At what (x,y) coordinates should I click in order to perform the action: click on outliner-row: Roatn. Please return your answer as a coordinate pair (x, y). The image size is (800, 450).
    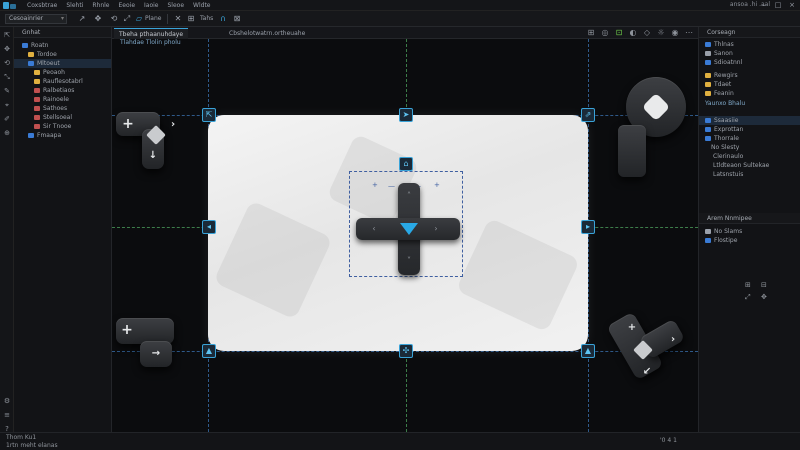
    Looking at the image, I should click on (62, 45).